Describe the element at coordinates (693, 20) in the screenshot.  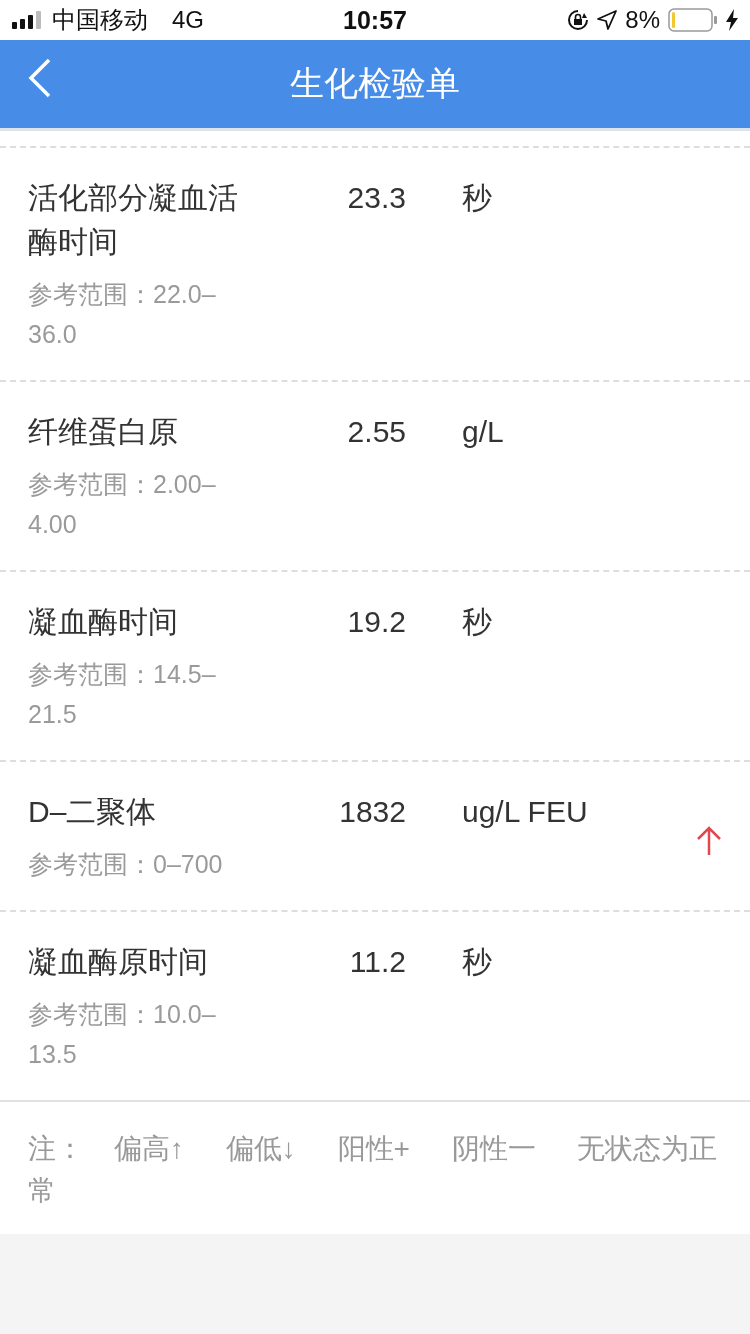
I see `battery-icon` at that location.